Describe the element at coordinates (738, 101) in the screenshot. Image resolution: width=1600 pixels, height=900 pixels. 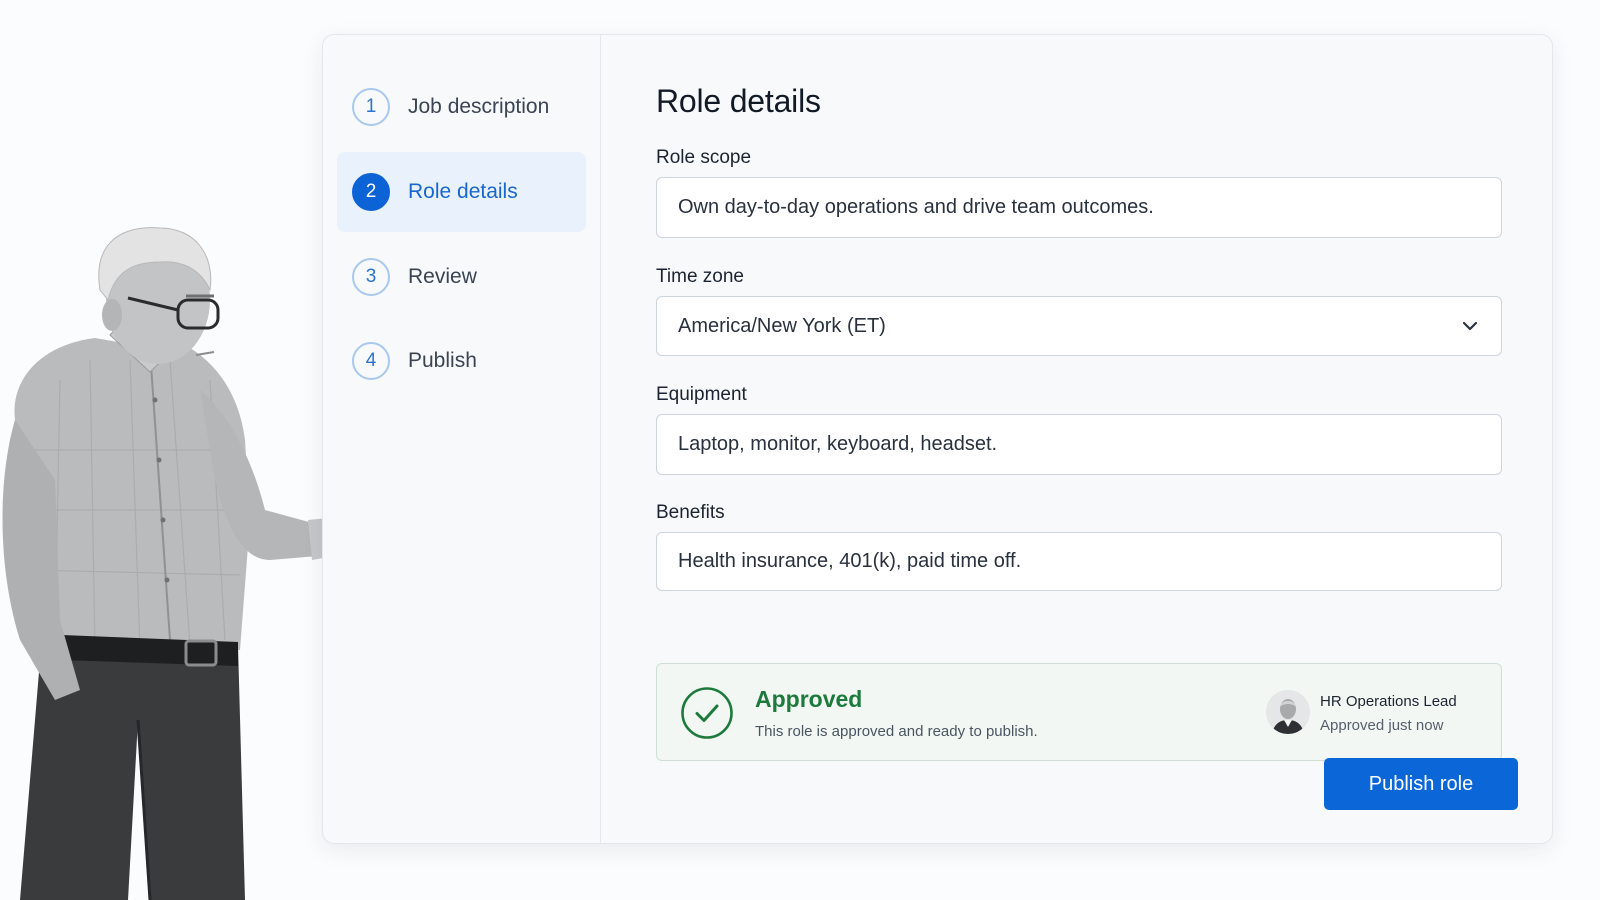
I see `page-title: Role details` at that location.